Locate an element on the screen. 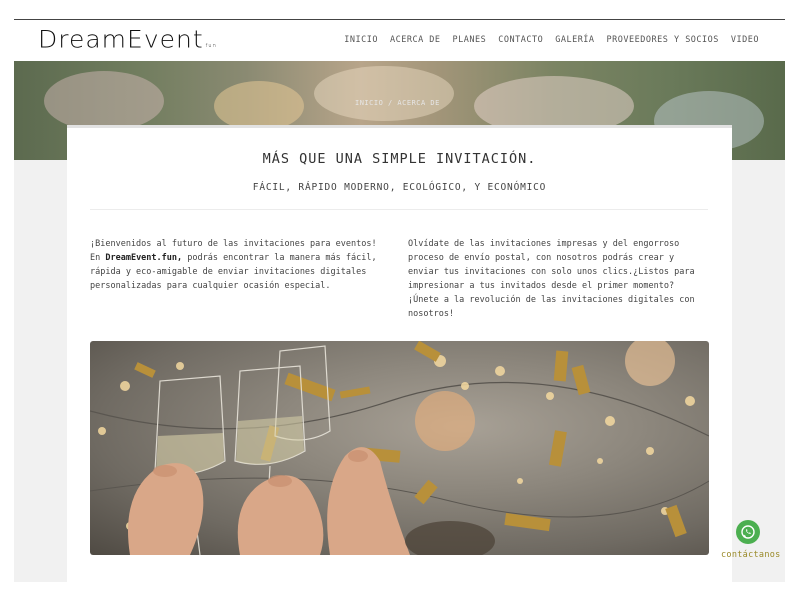 The width and height of the screenshot is (800, 600). page-title: MÁS QUE UNA SIMPLE INVITACIÓN. is located at coordinates (399, 159).